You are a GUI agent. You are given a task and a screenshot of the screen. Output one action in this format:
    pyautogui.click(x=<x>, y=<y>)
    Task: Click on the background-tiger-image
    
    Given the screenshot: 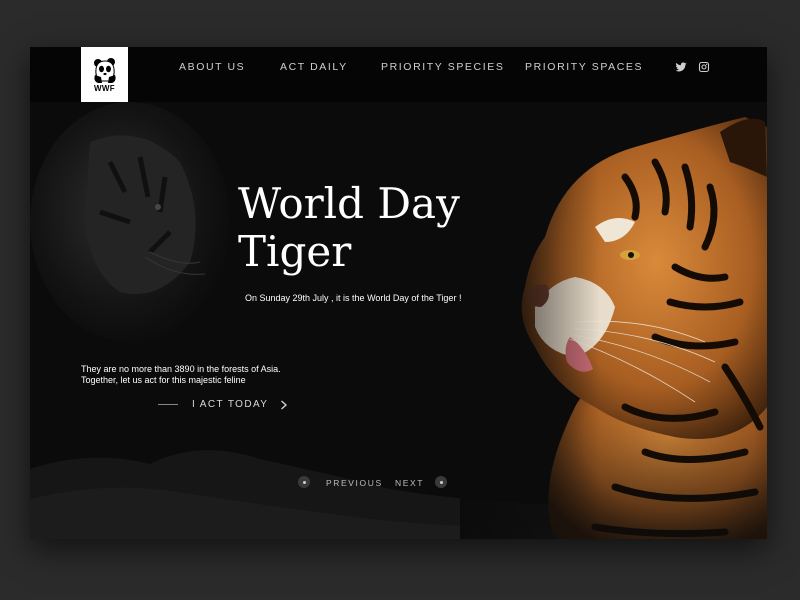 What is the action you would take?
    pyautogui.click(x=130, y=222)
    